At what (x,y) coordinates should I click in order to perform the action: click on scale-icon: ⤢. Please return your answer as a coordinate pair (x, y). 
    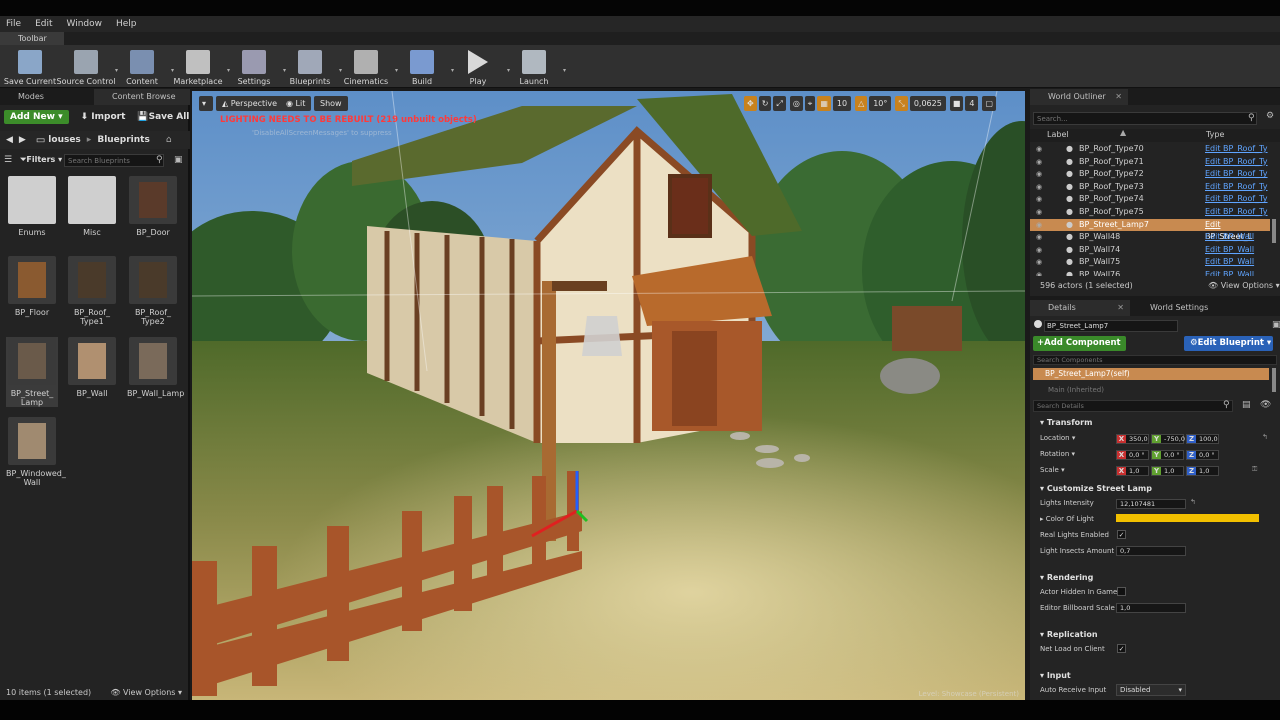
    Looking at the image, I should click on (779, 103).